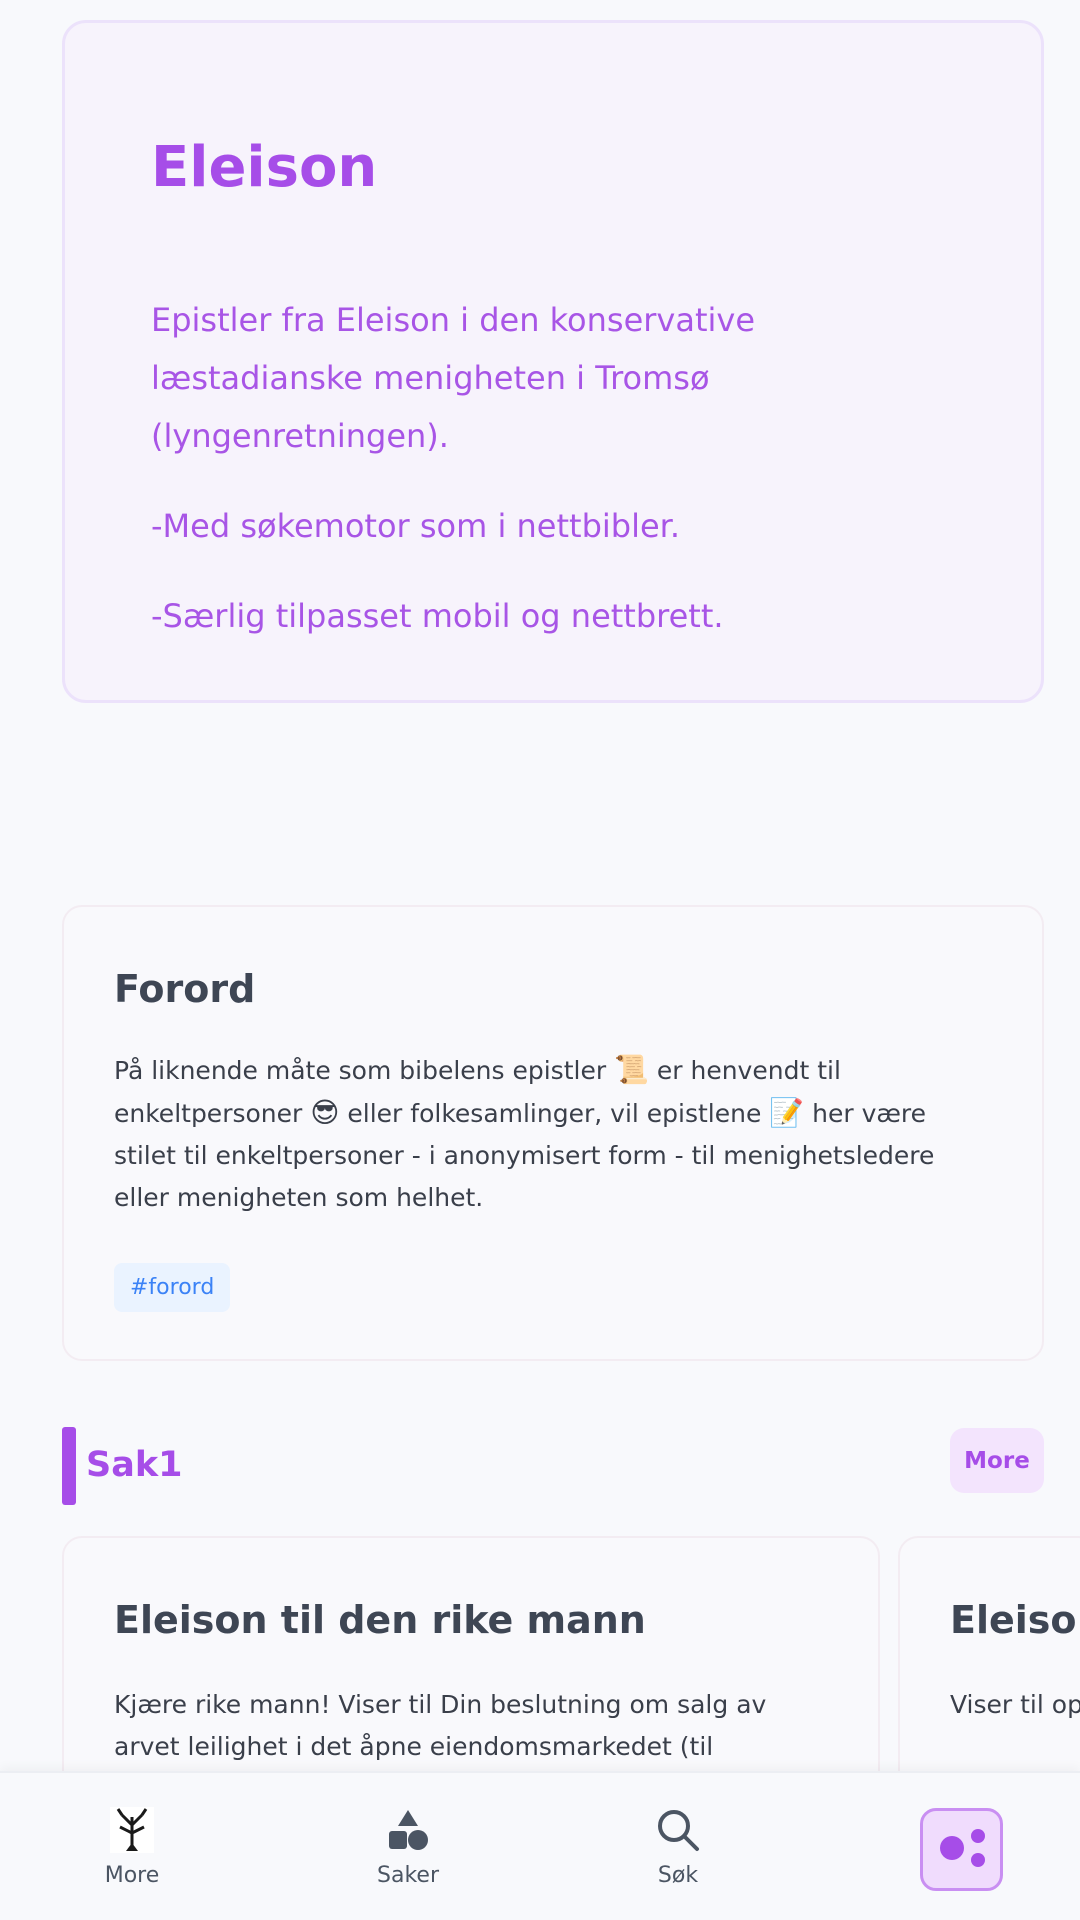 The image size is (1080, 1920). I want to click on dots-icon, so click(962, 1850).